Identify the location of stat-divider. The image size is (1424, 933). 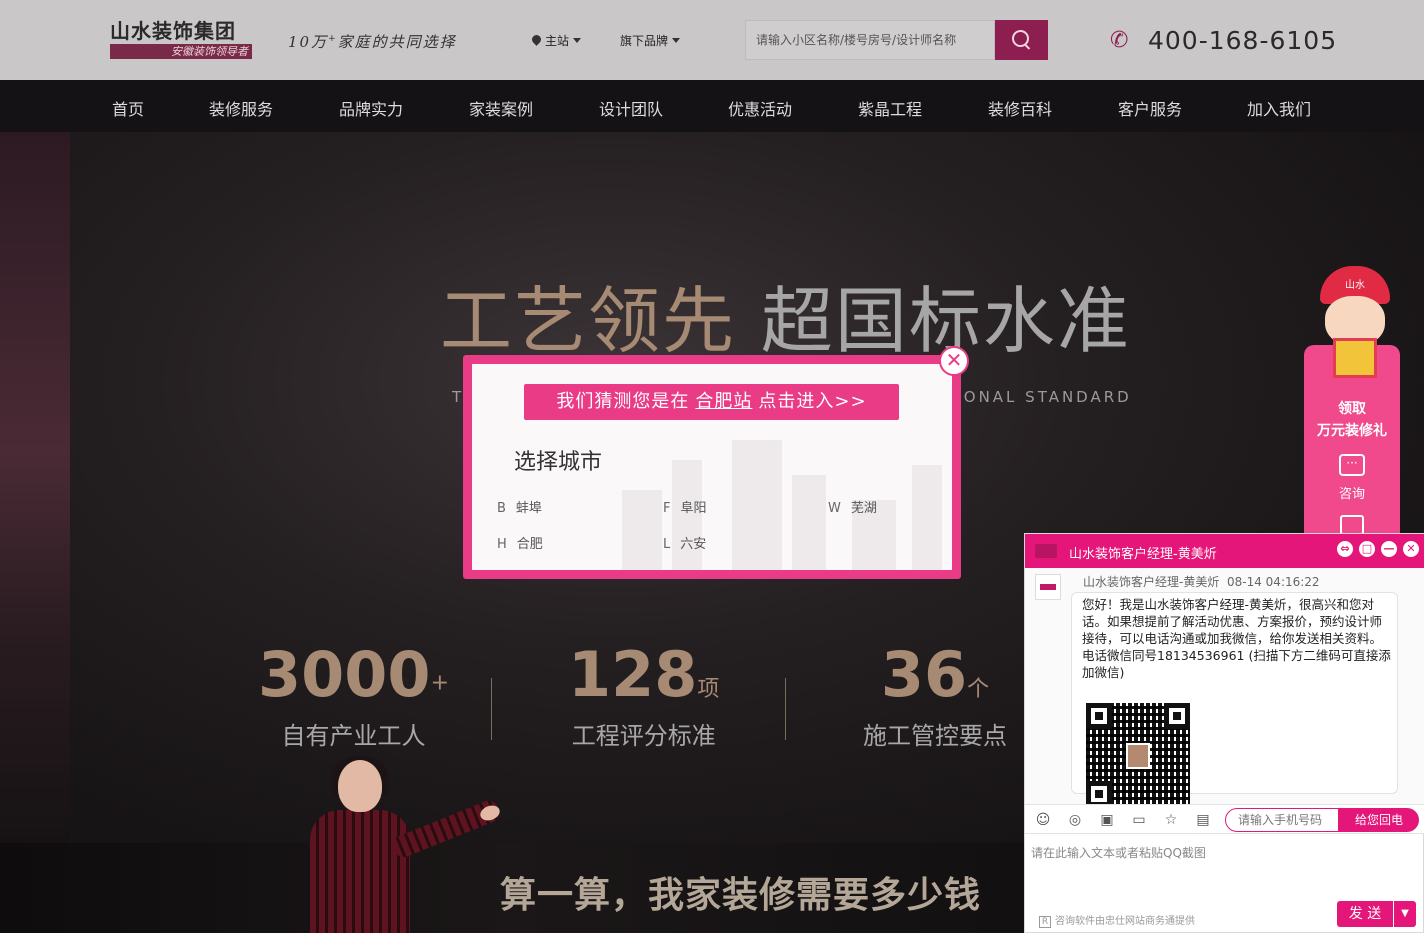
(491, 709).